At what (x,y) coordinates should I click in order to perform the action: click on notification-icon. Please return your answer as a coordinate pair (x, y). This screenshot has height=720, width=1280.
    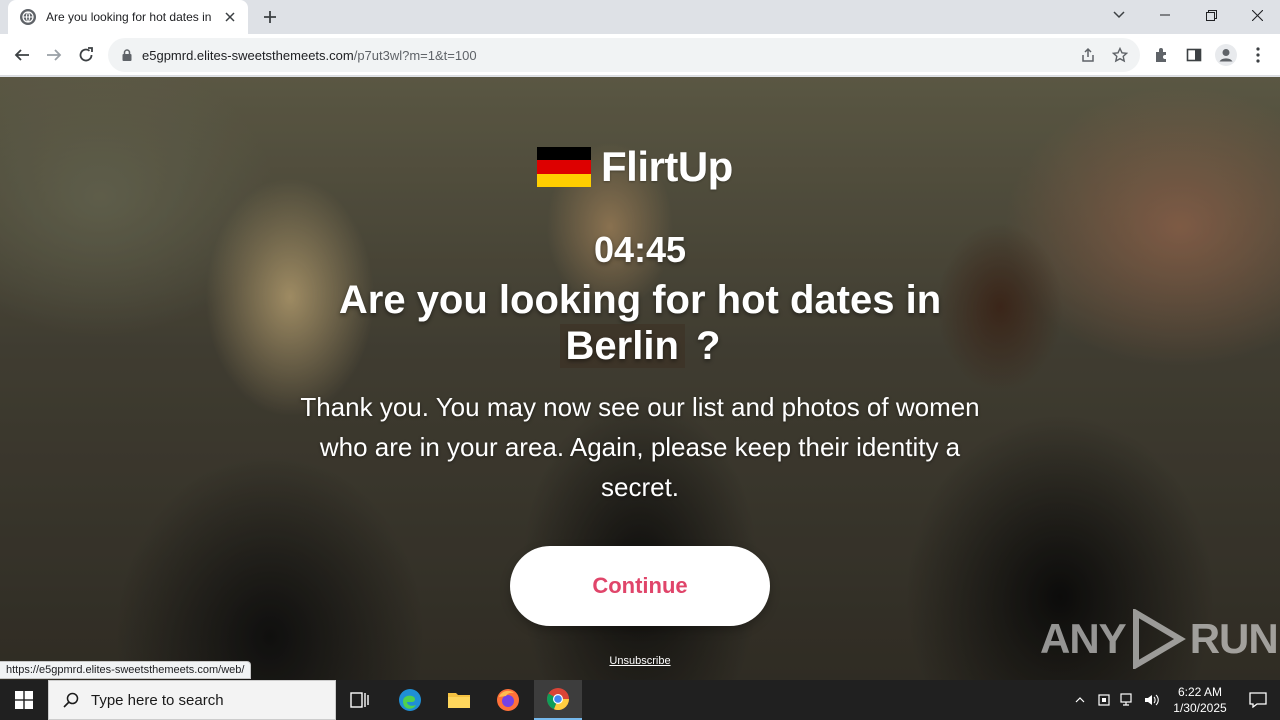
    Looking at the image, I should click on (1258, 700).